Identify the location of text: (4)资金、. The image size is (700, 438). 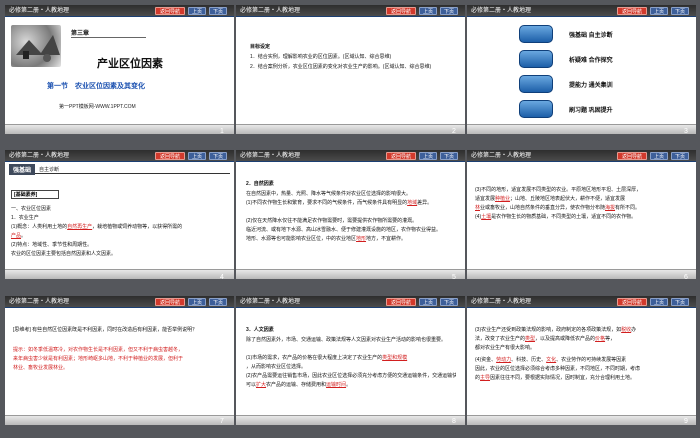
(486, 360).